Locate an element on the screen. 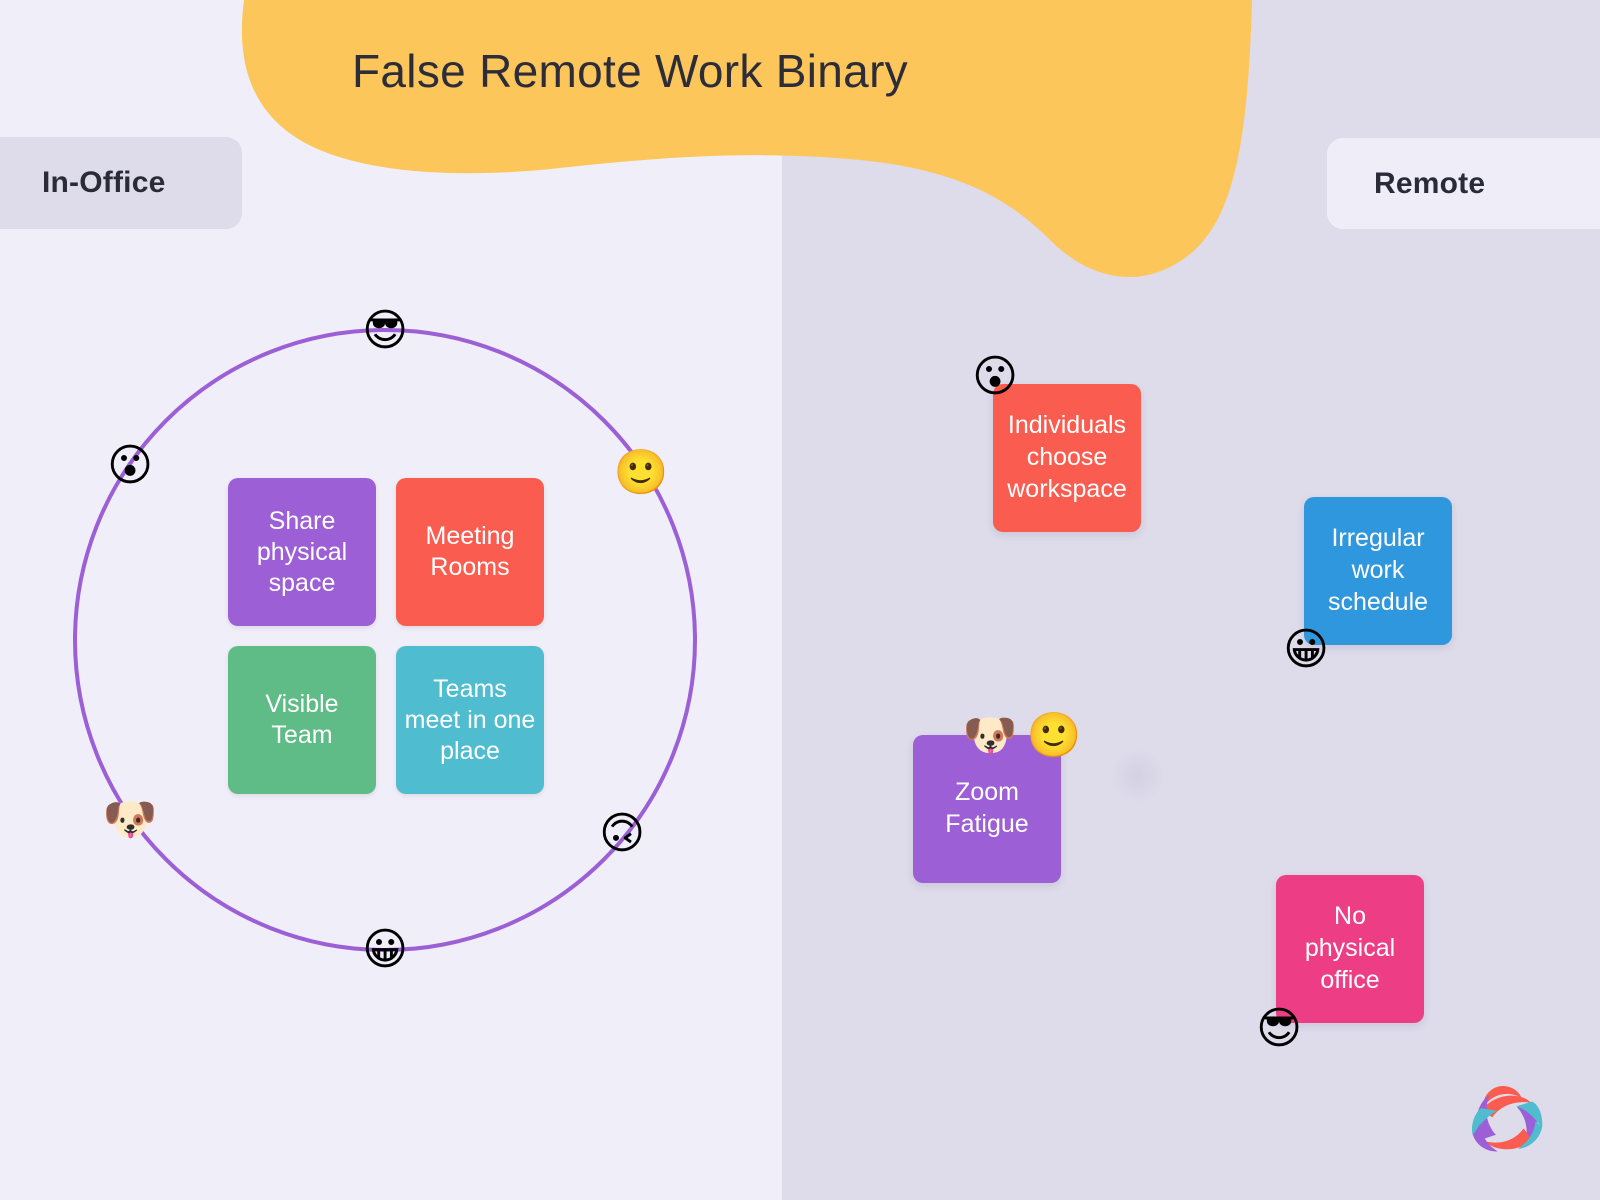 Image resolution: width=1600 pixels, height=1200 pixels. watermark-dot is located at coordinates (1138, 776).